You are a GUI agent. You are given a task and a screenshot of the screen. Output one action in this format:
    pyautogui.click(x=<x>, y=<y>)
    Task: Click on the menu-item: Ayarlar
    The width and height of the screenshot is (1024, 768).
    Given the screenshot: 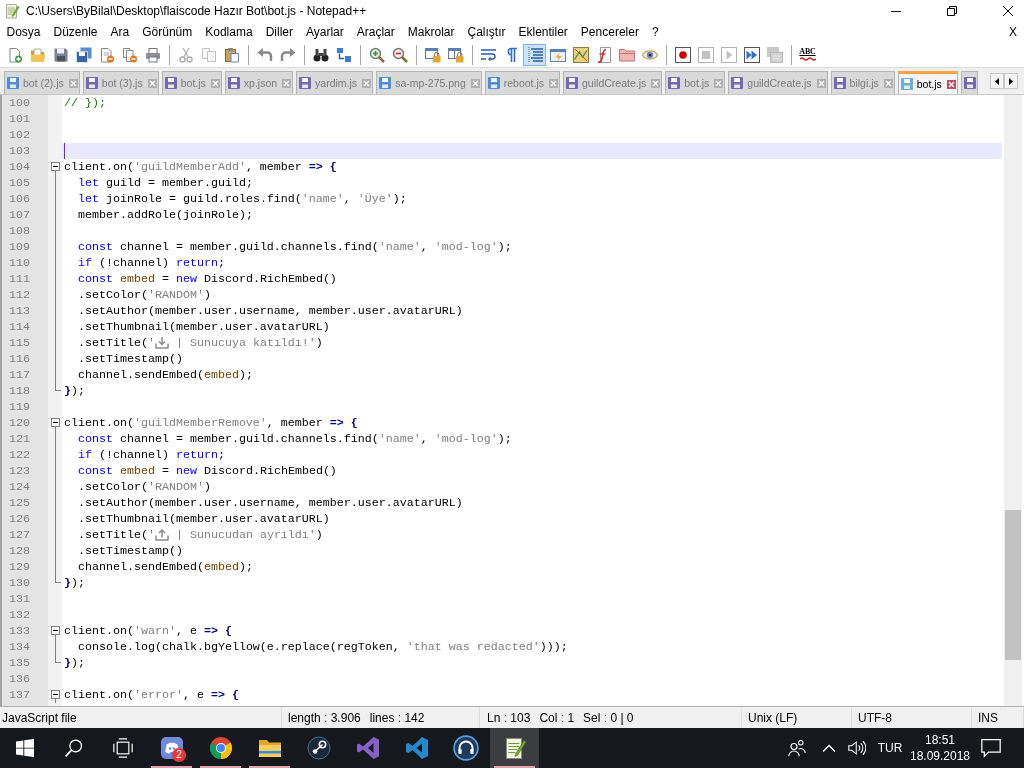 What is the action you would take?
    pyautogui.click(x=325, y=32)
    